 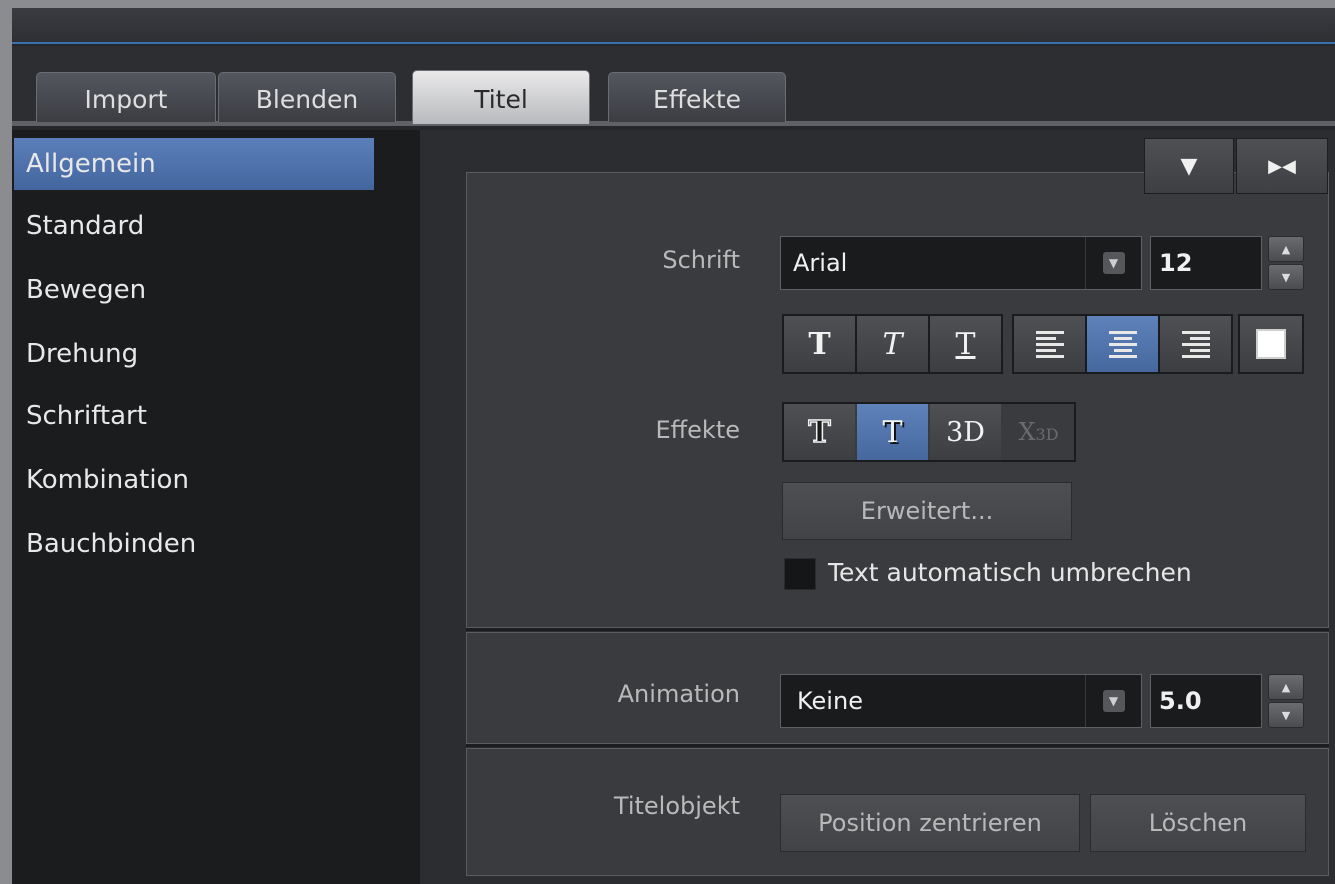 I want to click on color-swatch-icon, so click(x=1271, y=344).